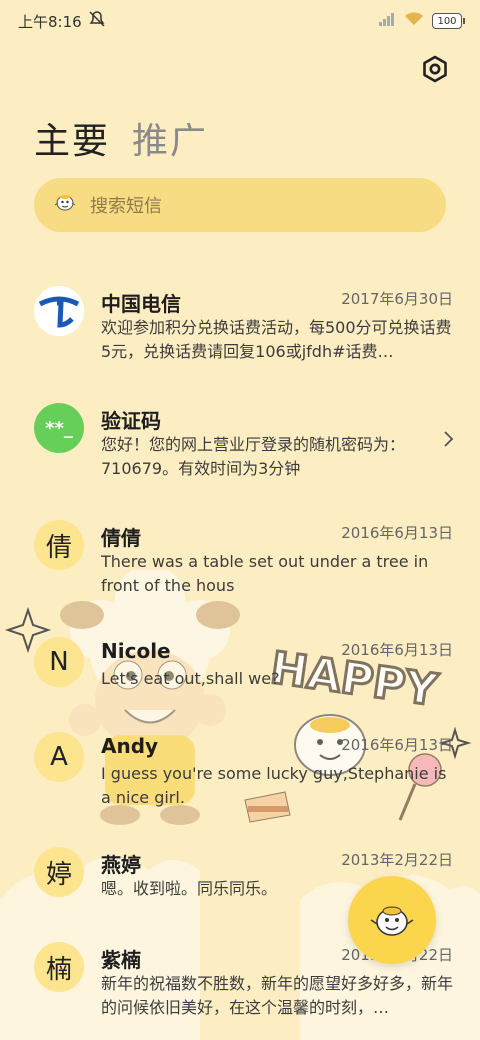 This screenshot has width=480, height=1040. Describe the element at coordinates (240, 205) in the screenshot. I see `search-input: 搜索短信` at that location.